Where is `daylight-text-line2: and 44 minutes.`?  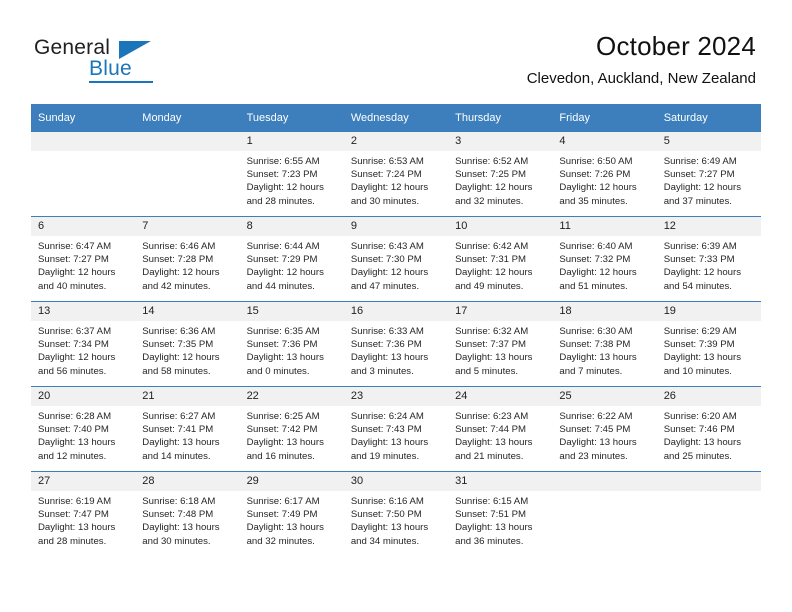 daylight-text-line2: and 44 minutes. is located at coordinates (280, 286).